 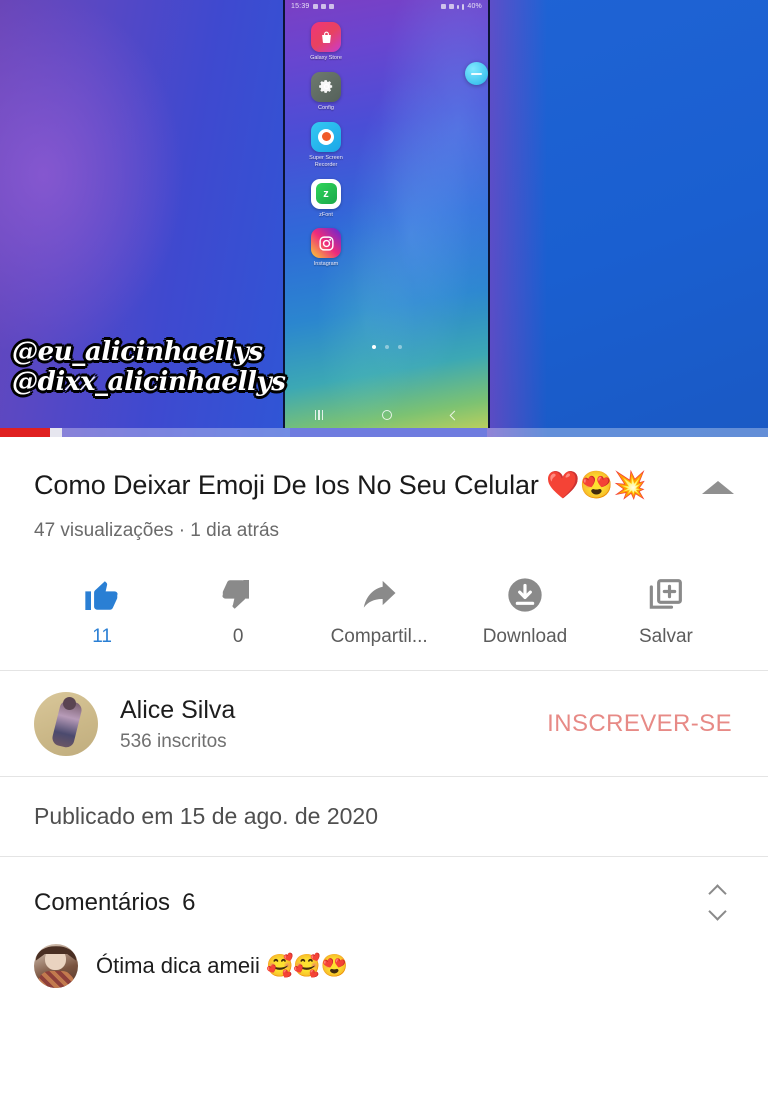 I want to click on comments-count: 6, so click(x=189, y=902).